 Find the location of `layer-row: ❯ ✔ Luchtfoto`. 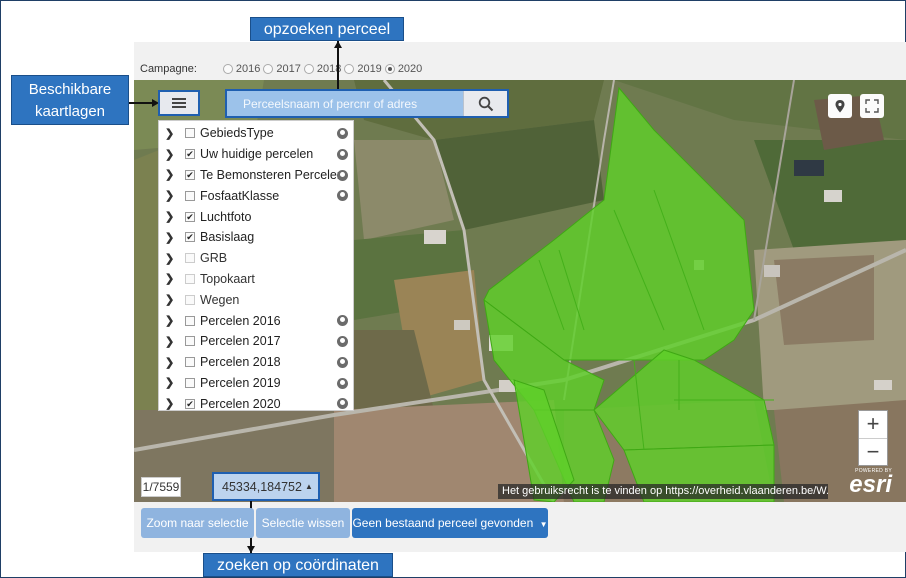

layer-row: ❯ ✔ Luchtfoto is located at coordinates (256, 216).